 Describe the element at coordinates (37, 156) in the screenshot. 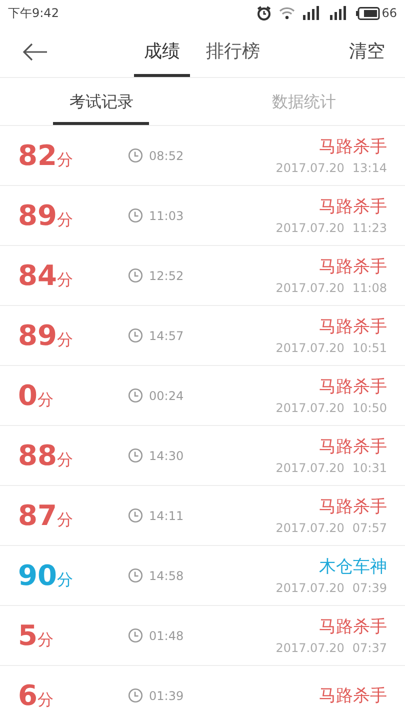

I see `score: 82` at that location.